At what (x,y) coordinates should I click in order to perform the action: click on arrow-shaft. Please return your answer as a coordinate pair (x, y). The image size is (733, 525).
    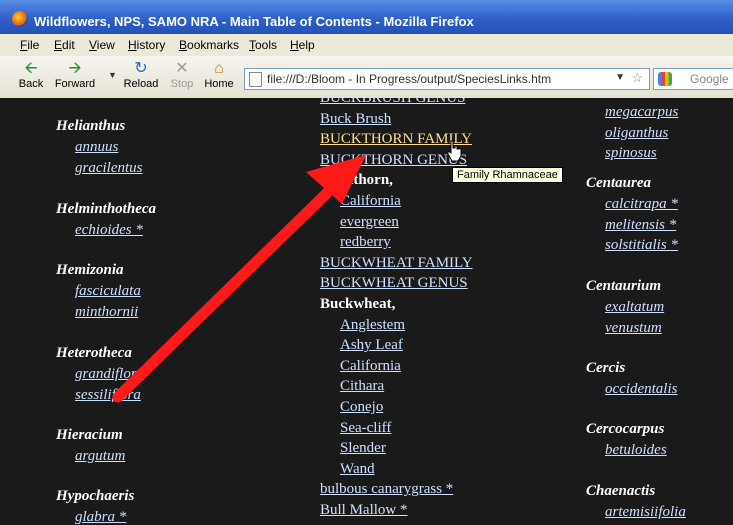
    Looking at the image, I should click on (224, 293).